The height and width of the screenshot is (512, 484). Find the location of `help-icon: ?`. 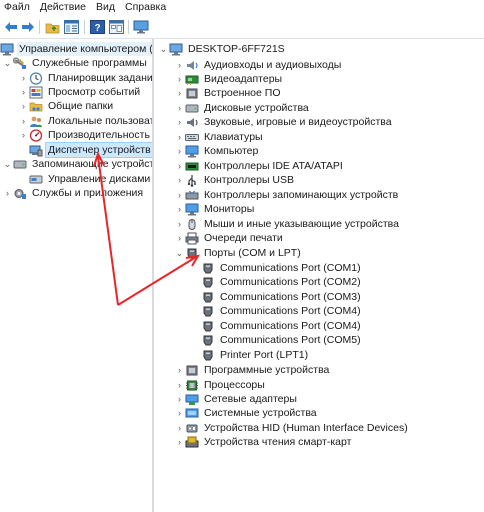

help-icon: ? is located at coordinates (97, 27).